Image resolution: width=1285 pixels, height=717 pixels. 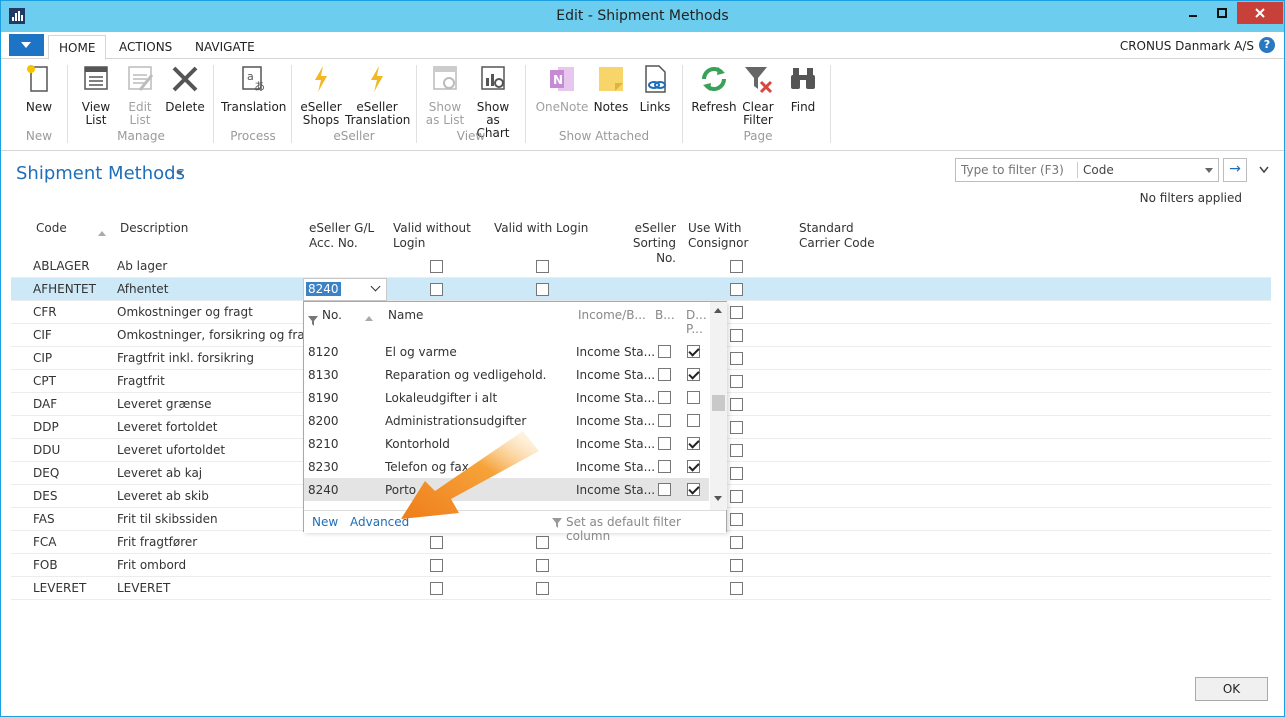 What do you see at coordinates (46, 427) in the screenshot?
I see `code-cell: DDP` at bounding box center [46, 427].